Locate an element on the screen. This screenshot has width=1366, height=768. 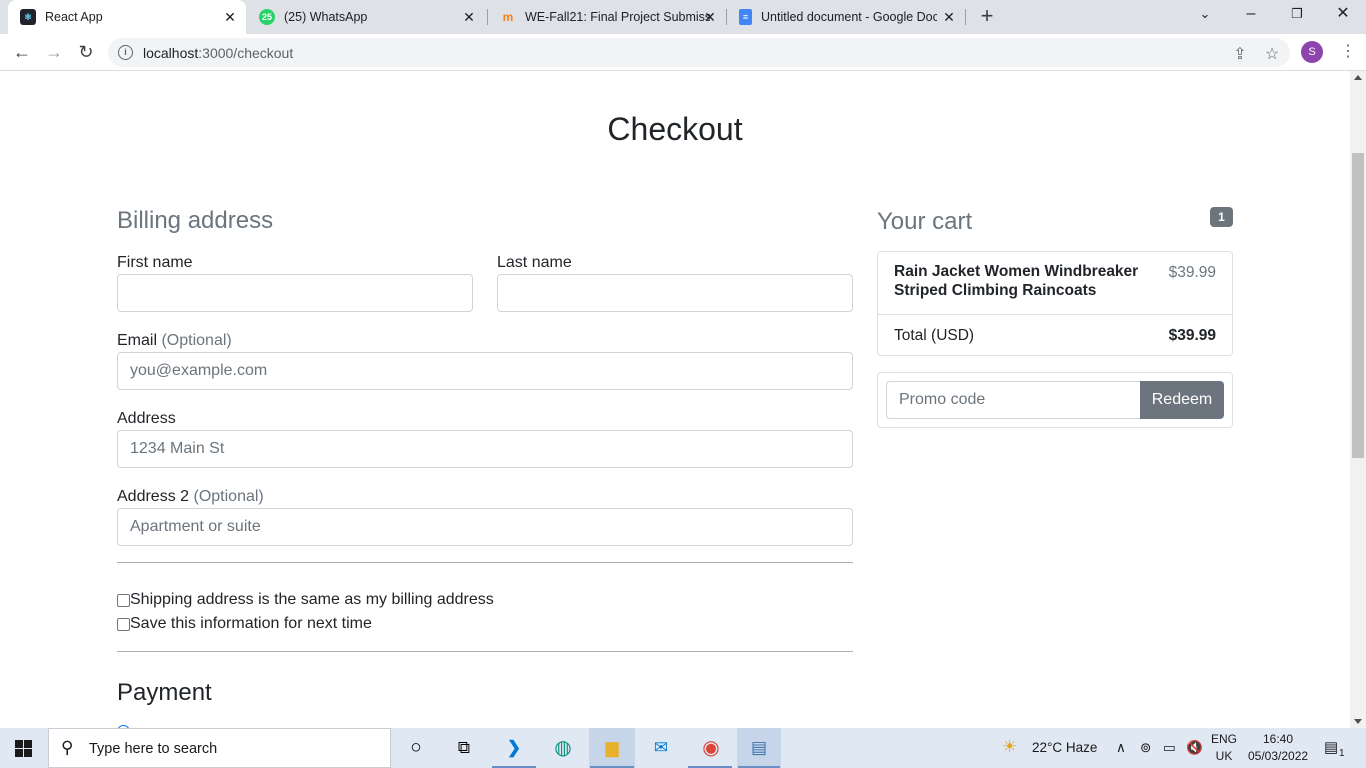
email-input is located at coordinates (485, 371).